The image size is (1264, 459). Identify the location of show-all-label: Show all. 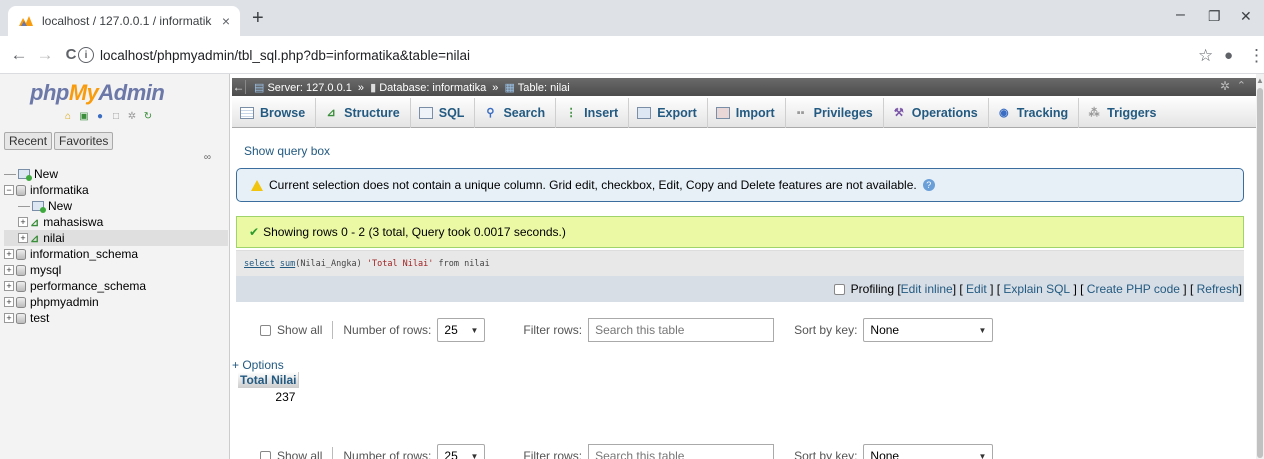
(300, 330).